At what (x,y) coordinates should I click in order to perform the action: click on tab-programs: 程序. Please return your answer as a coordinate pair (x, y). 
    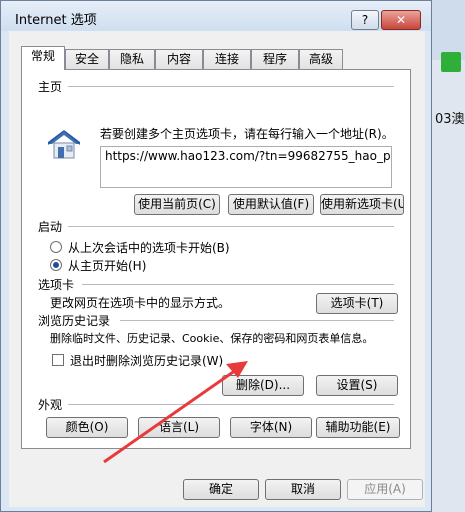
    Looking at the image, I should click on (275, 59).